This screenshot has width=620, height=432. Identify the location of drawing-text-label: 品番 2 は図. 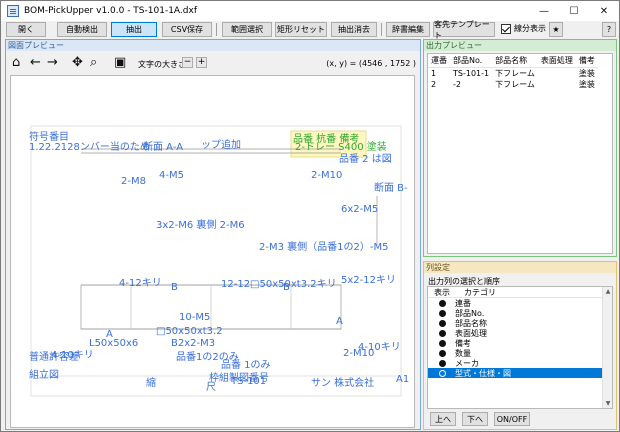
(365, 157).